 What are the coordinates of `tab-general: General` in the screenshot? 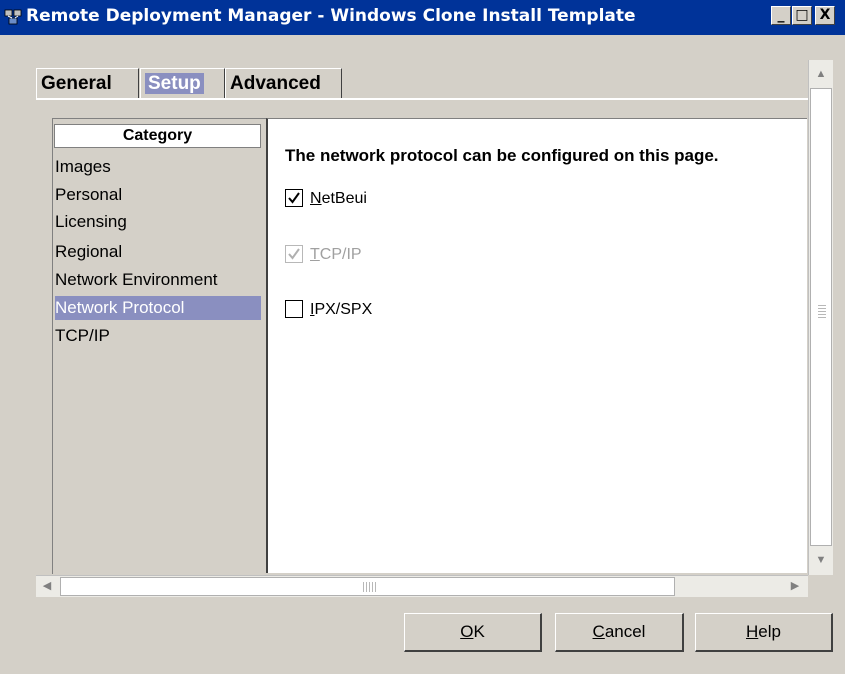 It's located at (87, 83).